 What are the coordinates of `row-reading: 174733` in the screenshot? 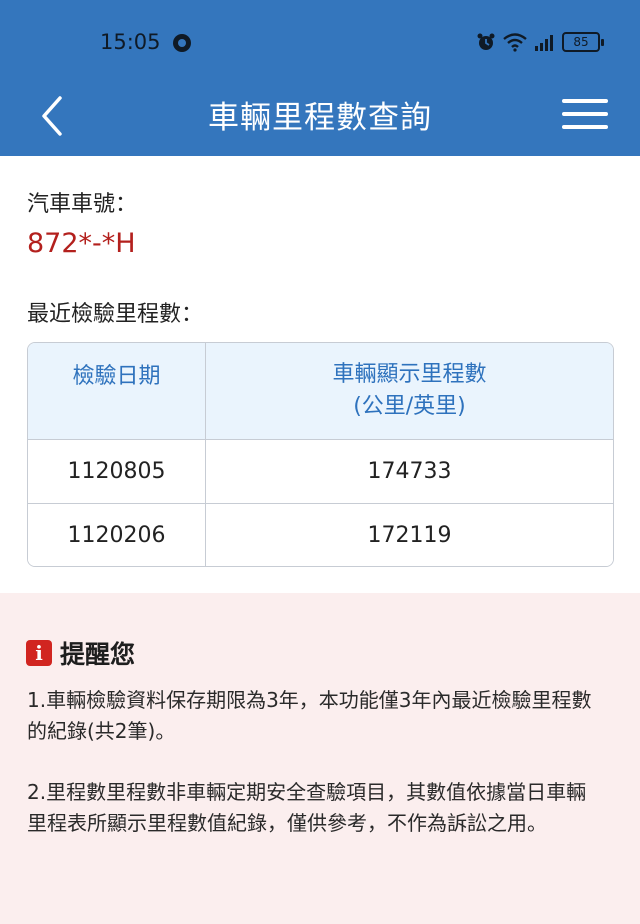 It's located at (409, 471).